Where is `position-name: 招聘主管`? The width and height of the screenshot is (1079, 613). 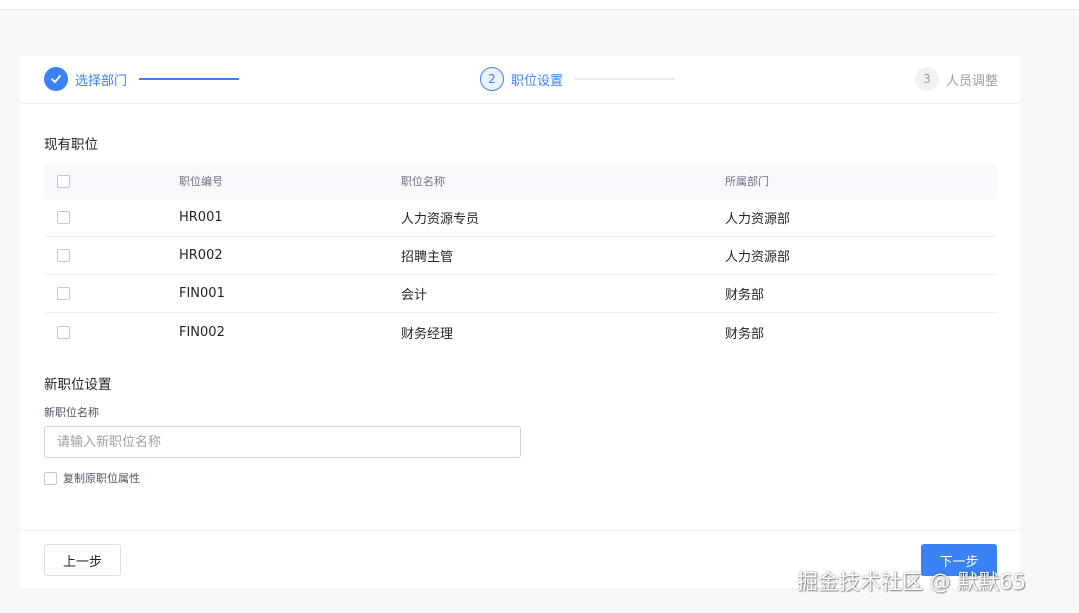
position-name: 招聘主管 is located at coordinates (427, 257).